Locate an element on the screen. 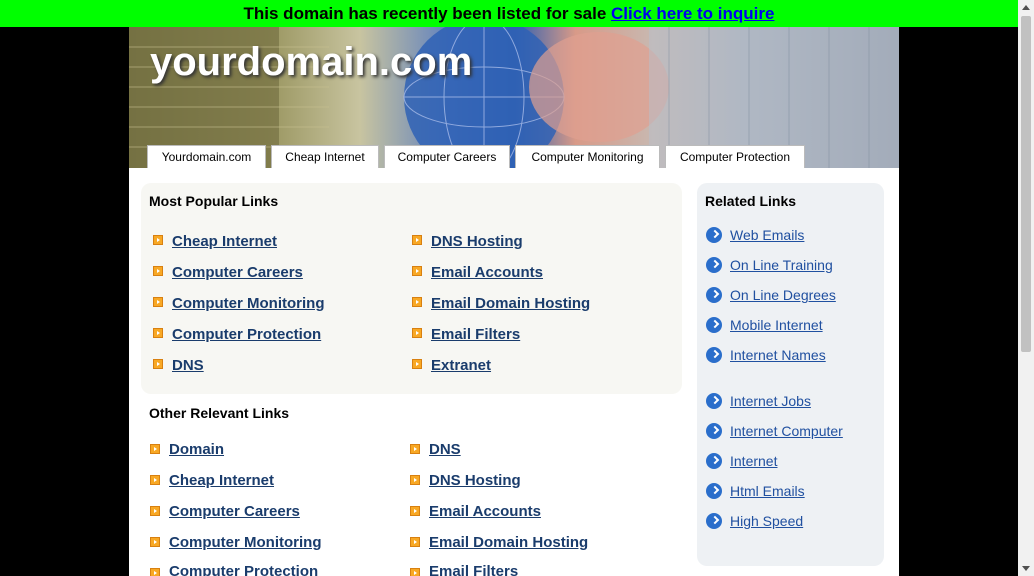 Image resolution: width=1034 pixels, height=576 pixels. relevant-link: DNS is located at coordinates (445, 449).